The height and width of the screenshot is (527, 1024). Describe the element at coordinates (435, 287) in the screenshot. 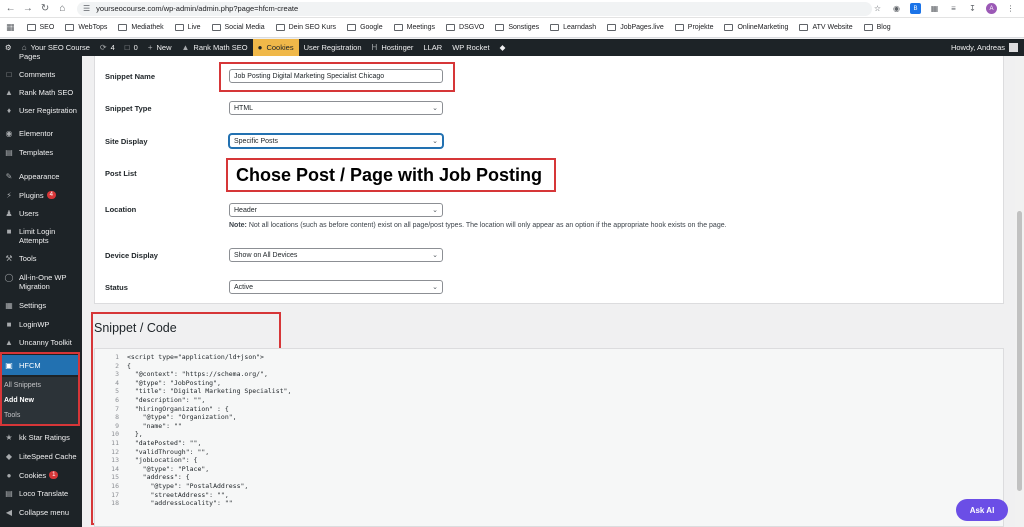

I see `chevron-down-icon: ⌄` at that location.